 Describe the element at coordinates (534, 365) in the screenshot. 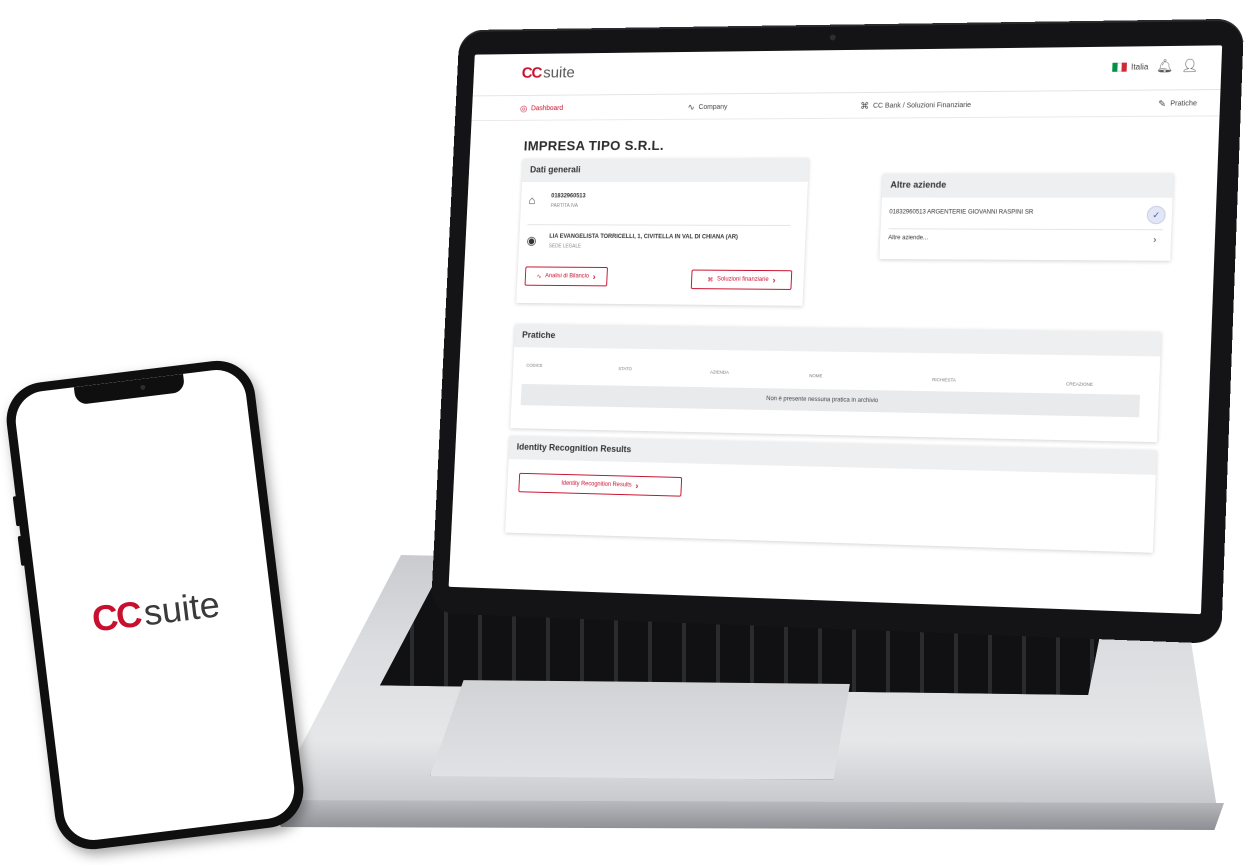

I see `column-header: Codice` at that location.